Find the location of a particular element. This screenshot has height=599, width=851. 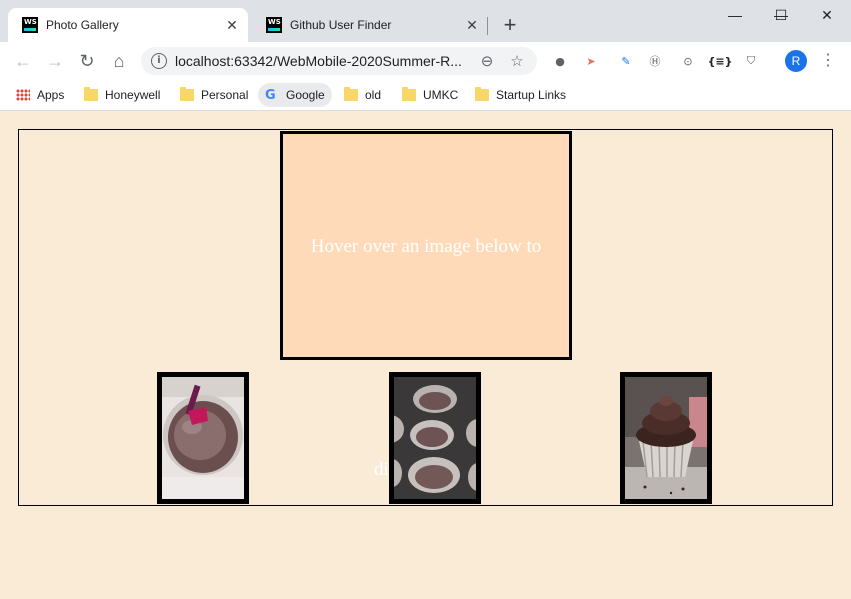

extension-code-icon: ⊙ is located at coordinates (688, 61).